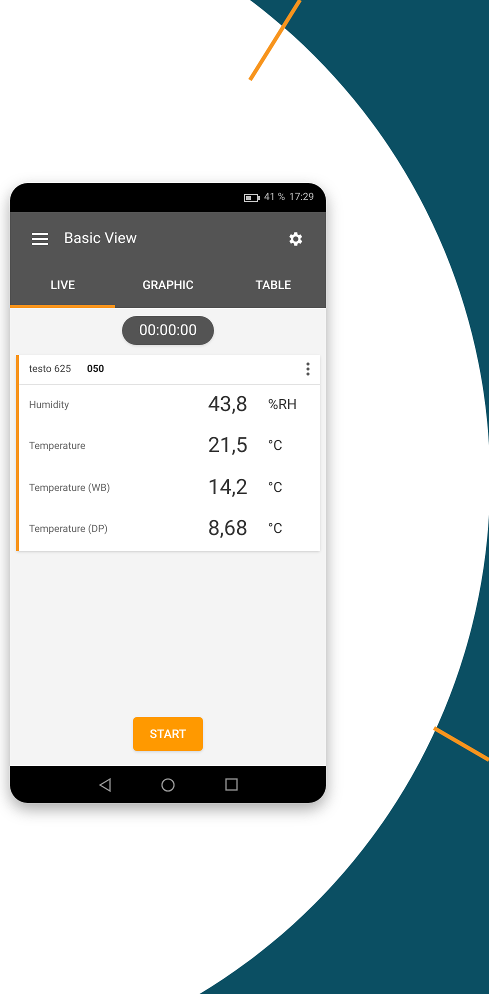 The width and height of the screenshot is (489, 994). Describe the element at coordinates (308, 369) in the screenshot. I see `more-options-icon` at that location.